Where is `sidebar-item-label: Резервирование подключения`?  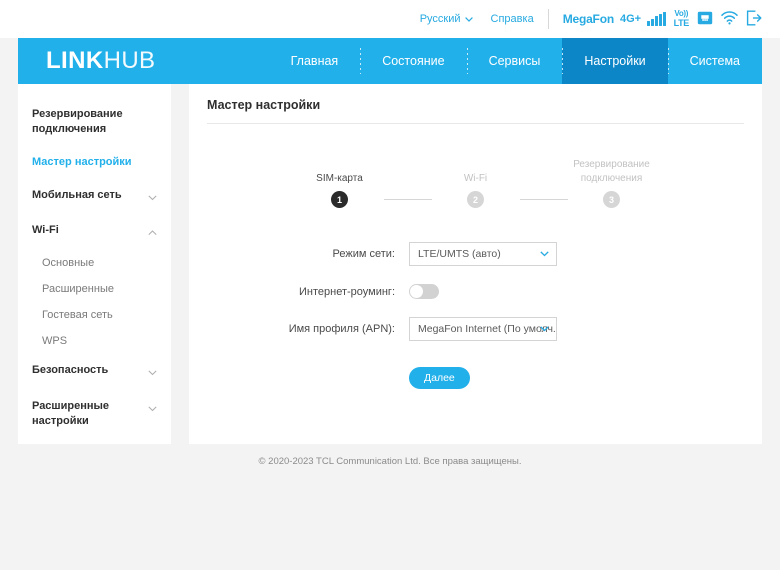 sidebar-item-label: Резервирование подключения is located at coordinates (77, 121).